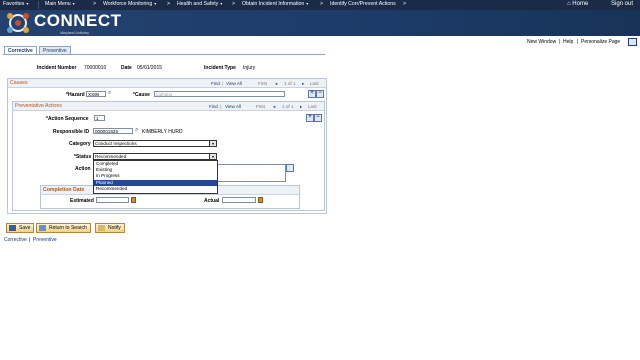  What do you see at coordinates (199, 4) in the screenshot?
I see `breadcrumb-health-and-safety: Health and Safety ▾` at bounding box center [199, 4].